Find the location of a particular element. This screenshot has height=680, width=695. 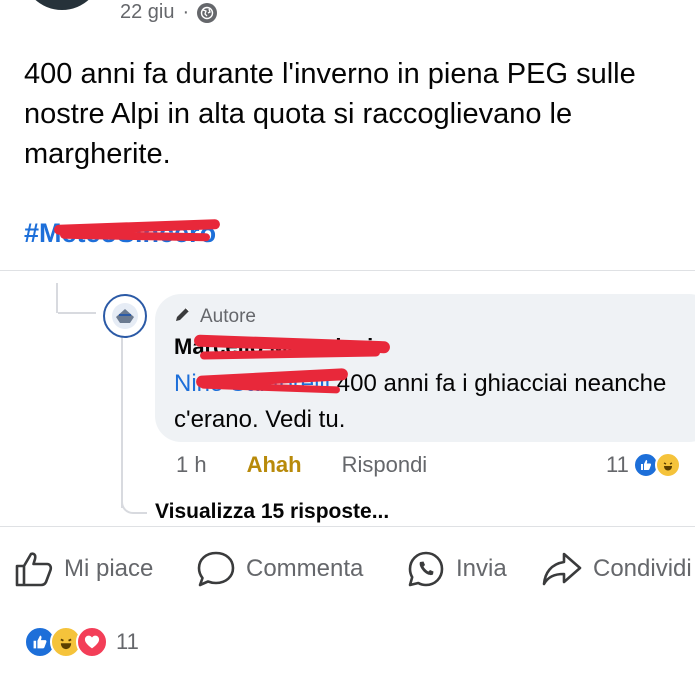

post-meta: 22 giu · is located at coordinates (169, 12).